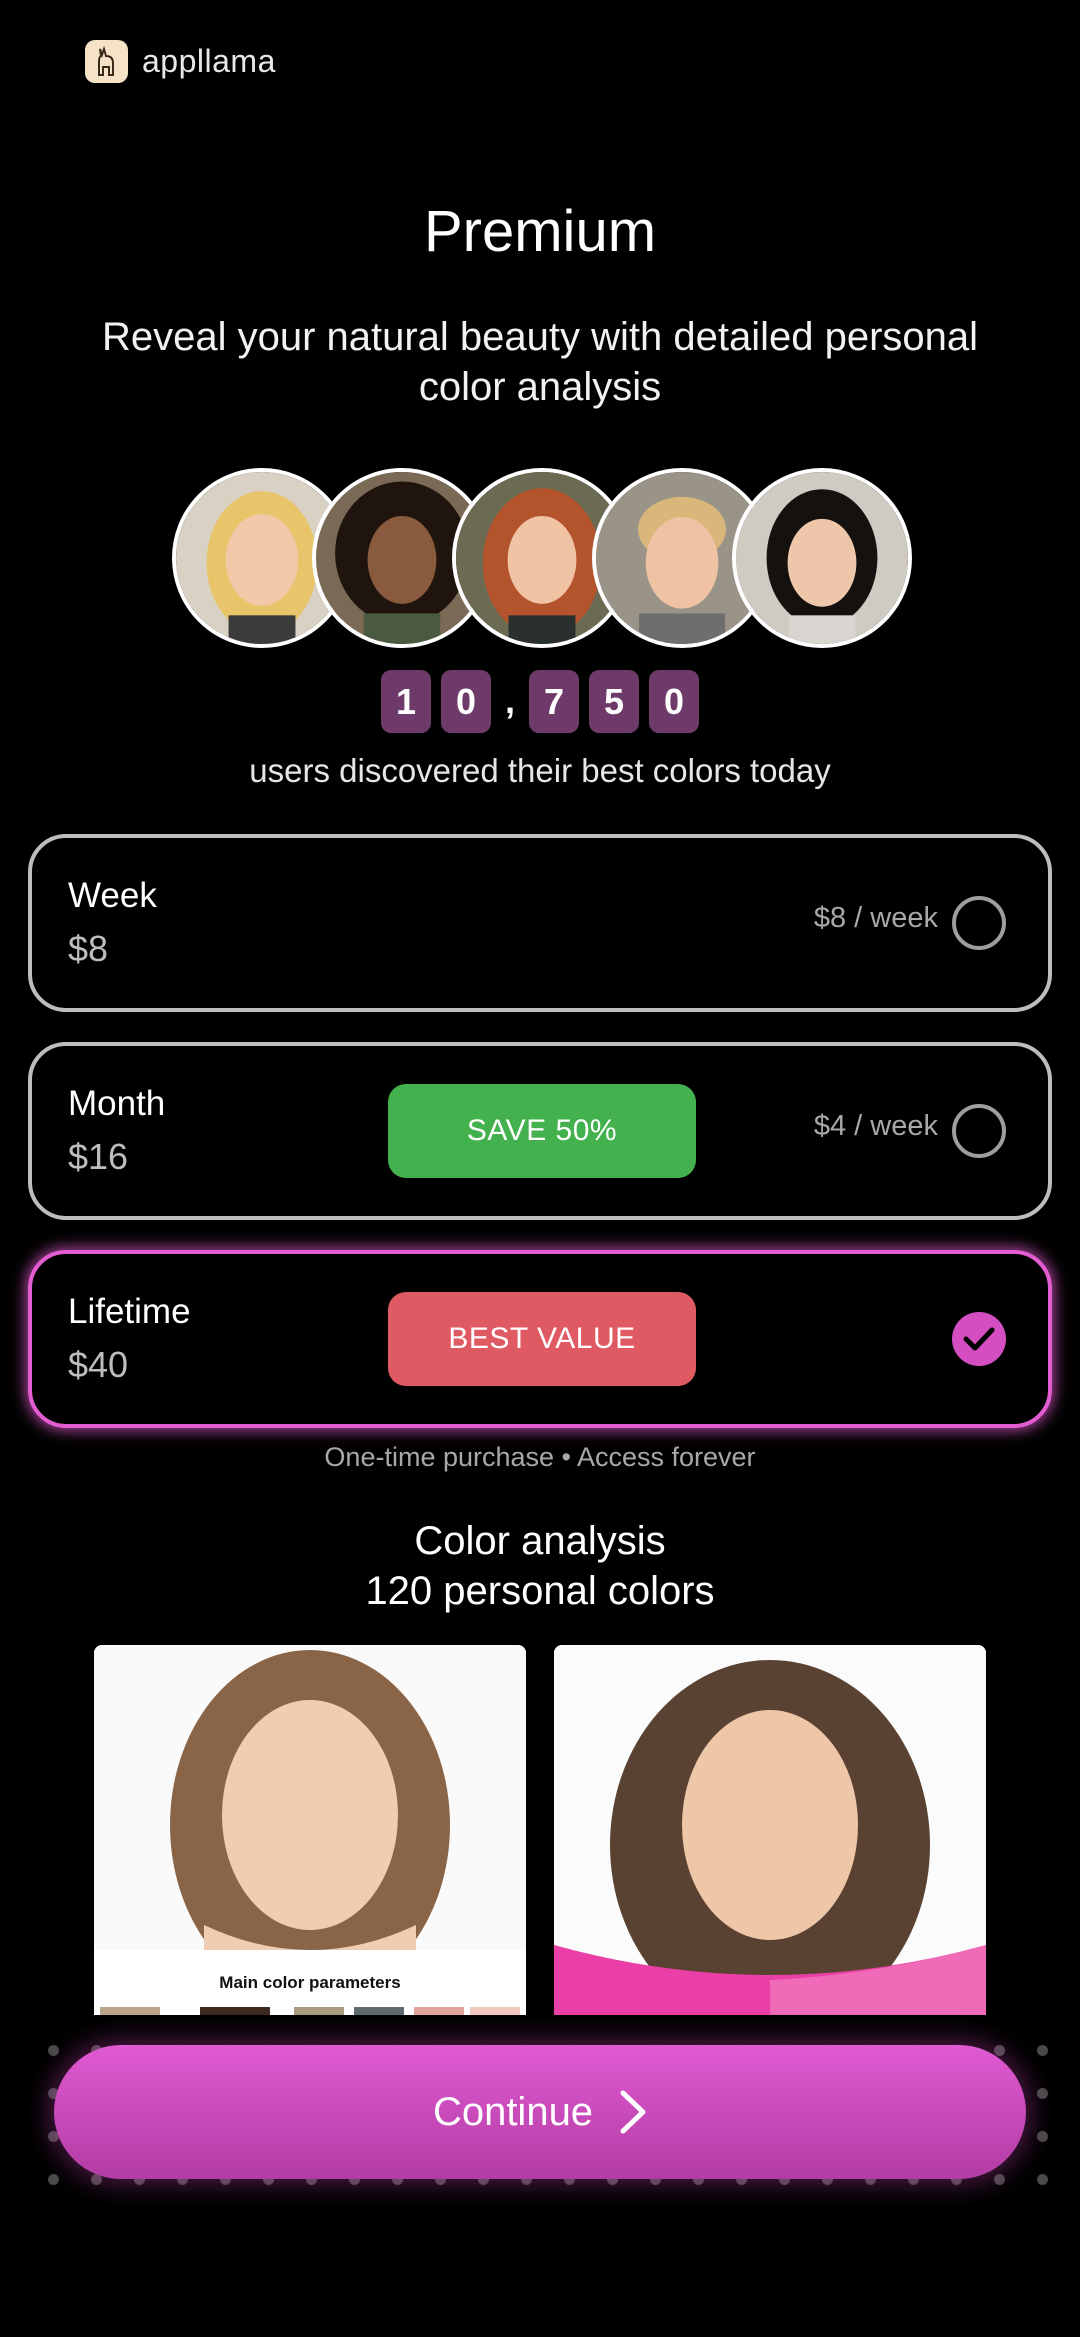  I want to click on users-counter: 1 0 , 7 5 0, so click(540, 701).